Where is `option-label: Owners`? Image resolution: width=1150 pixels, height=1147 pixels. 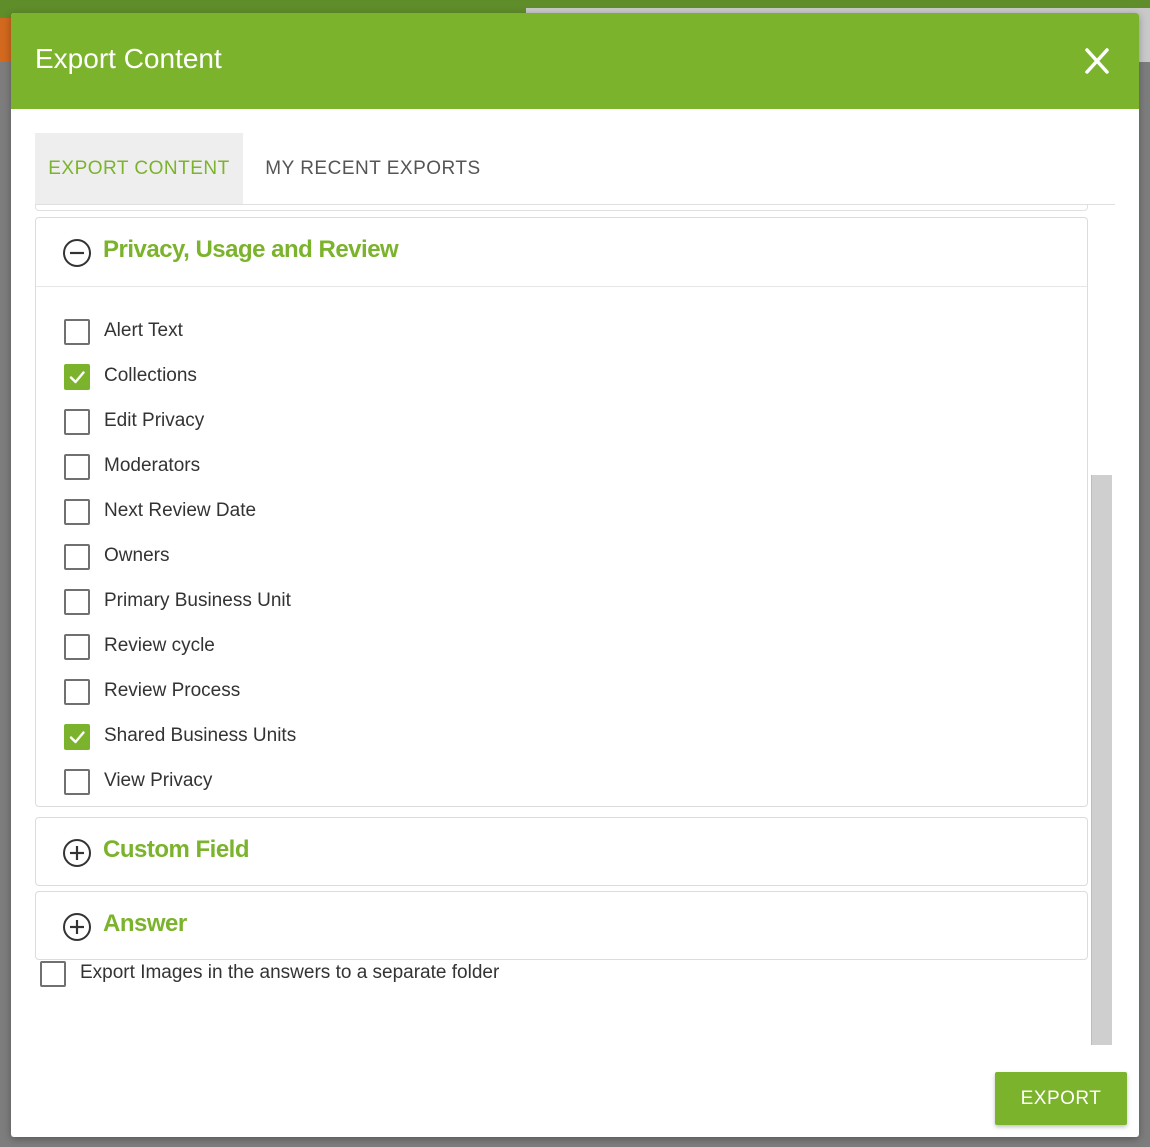 option-label: Owners is located at coordinates (137, 555).